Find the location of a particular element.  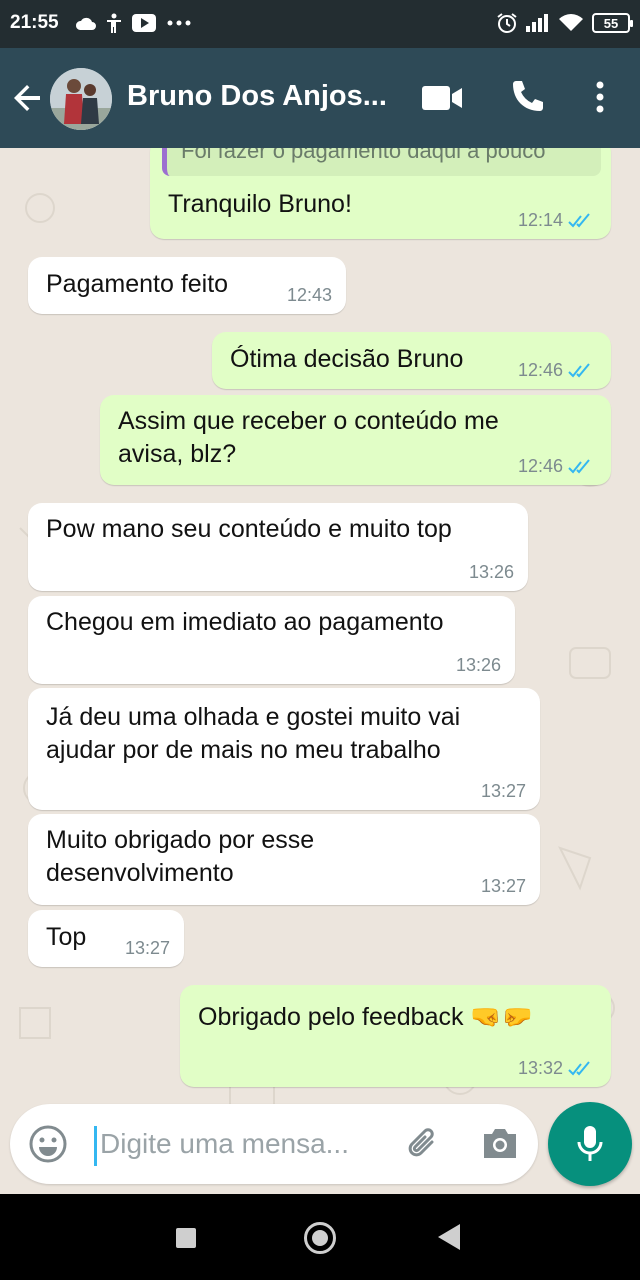

home-button is located at coordinates (320, 1238).